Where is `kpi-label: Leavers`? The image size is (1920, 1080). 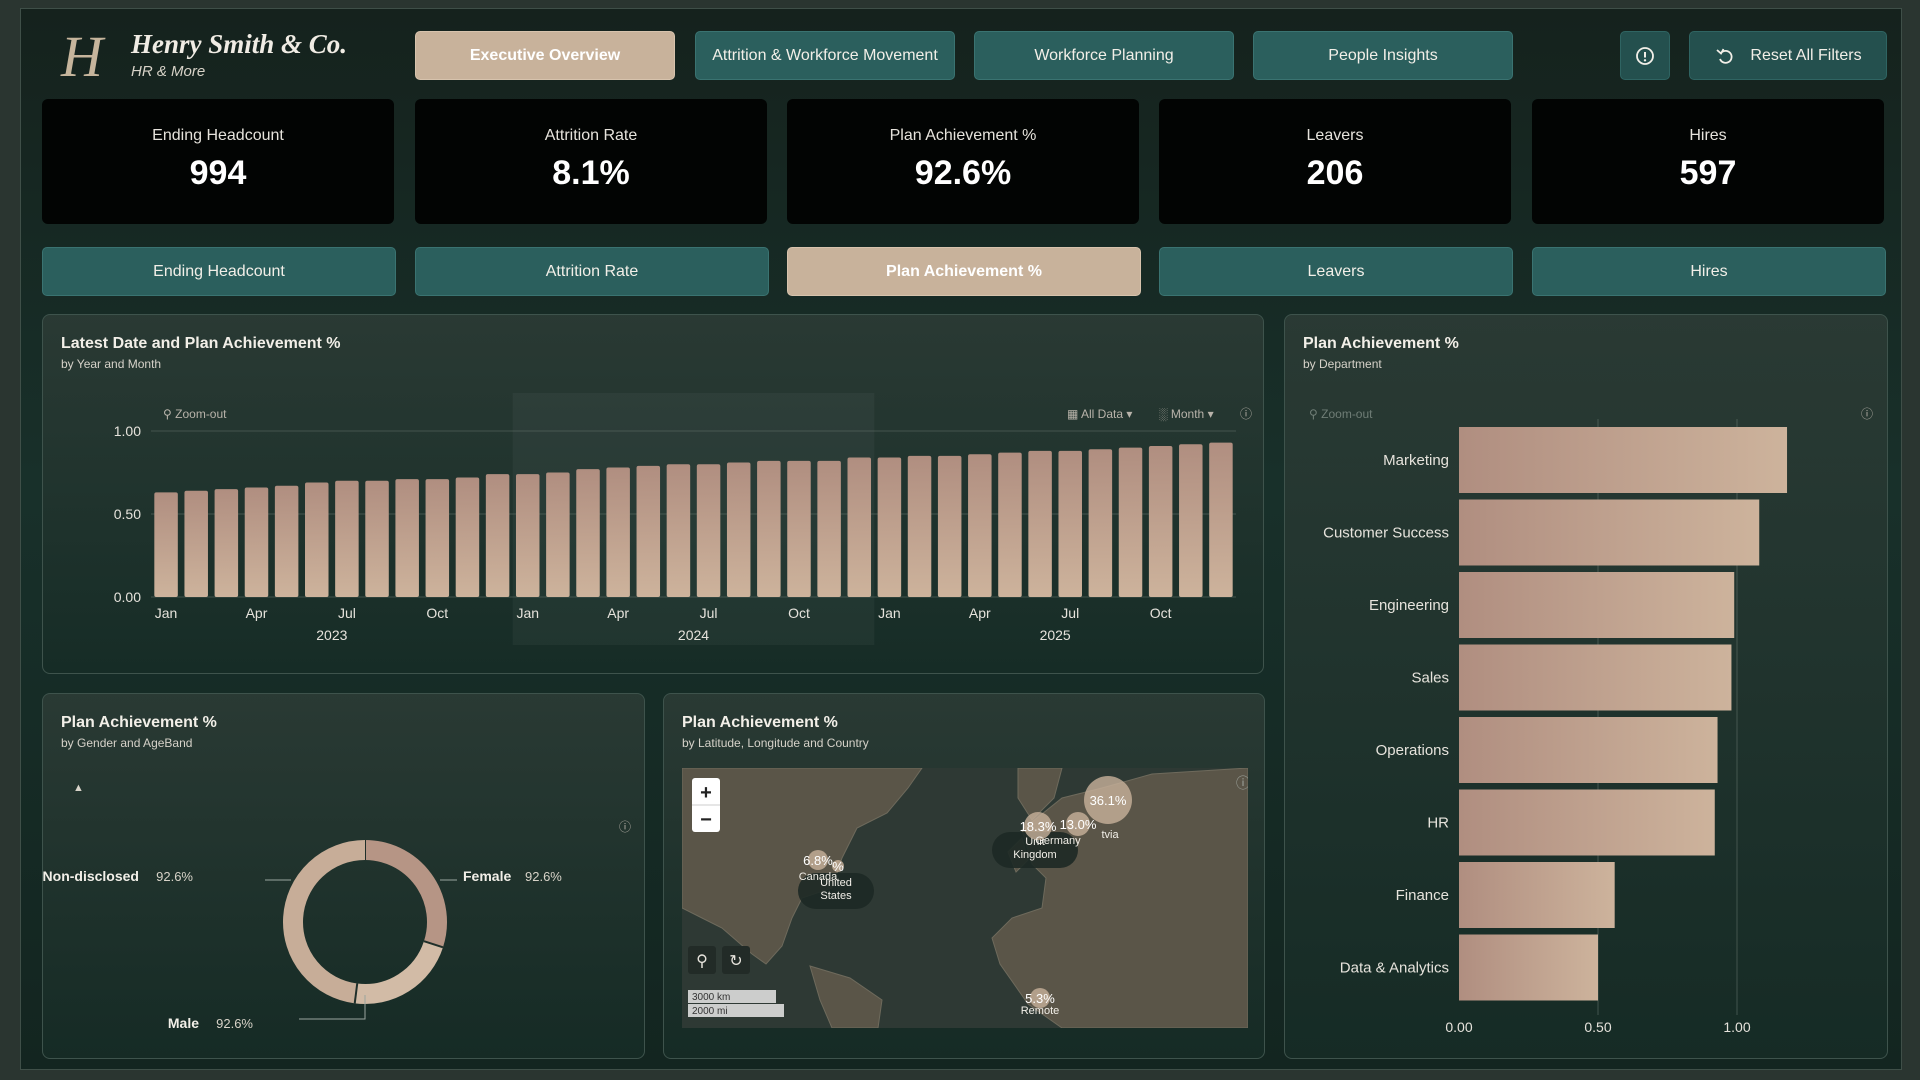 kpi-label: Leavers is located at coordinates (1335, 135).